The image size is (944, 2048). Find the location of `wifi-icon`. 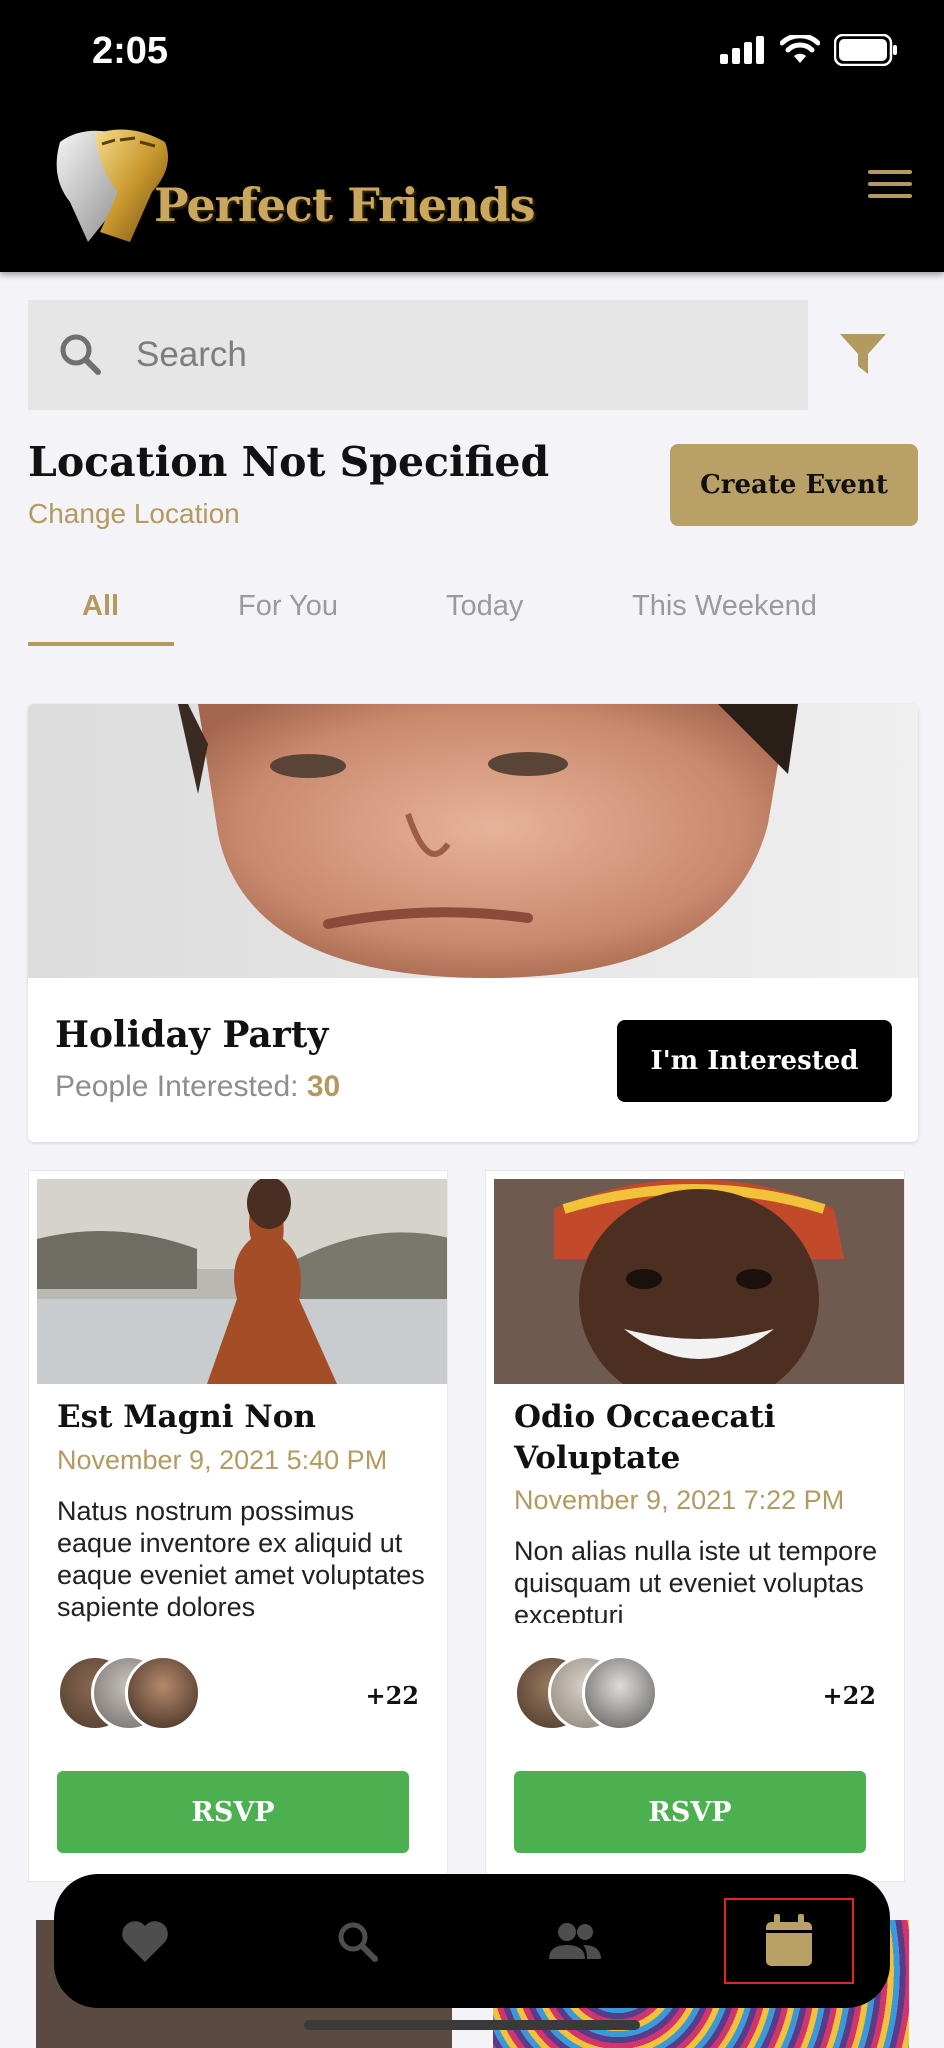

wifi-icon is located at coordinates (800, 49).